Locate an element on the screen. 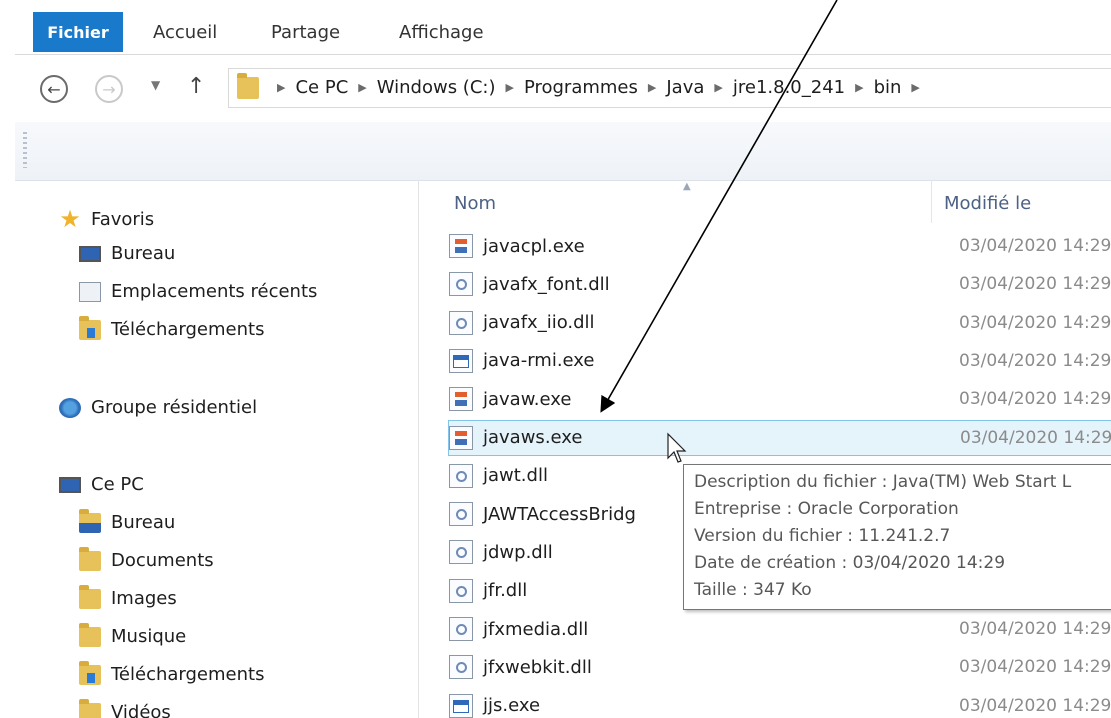  back-button: ← is located at coordinates (54, 89).